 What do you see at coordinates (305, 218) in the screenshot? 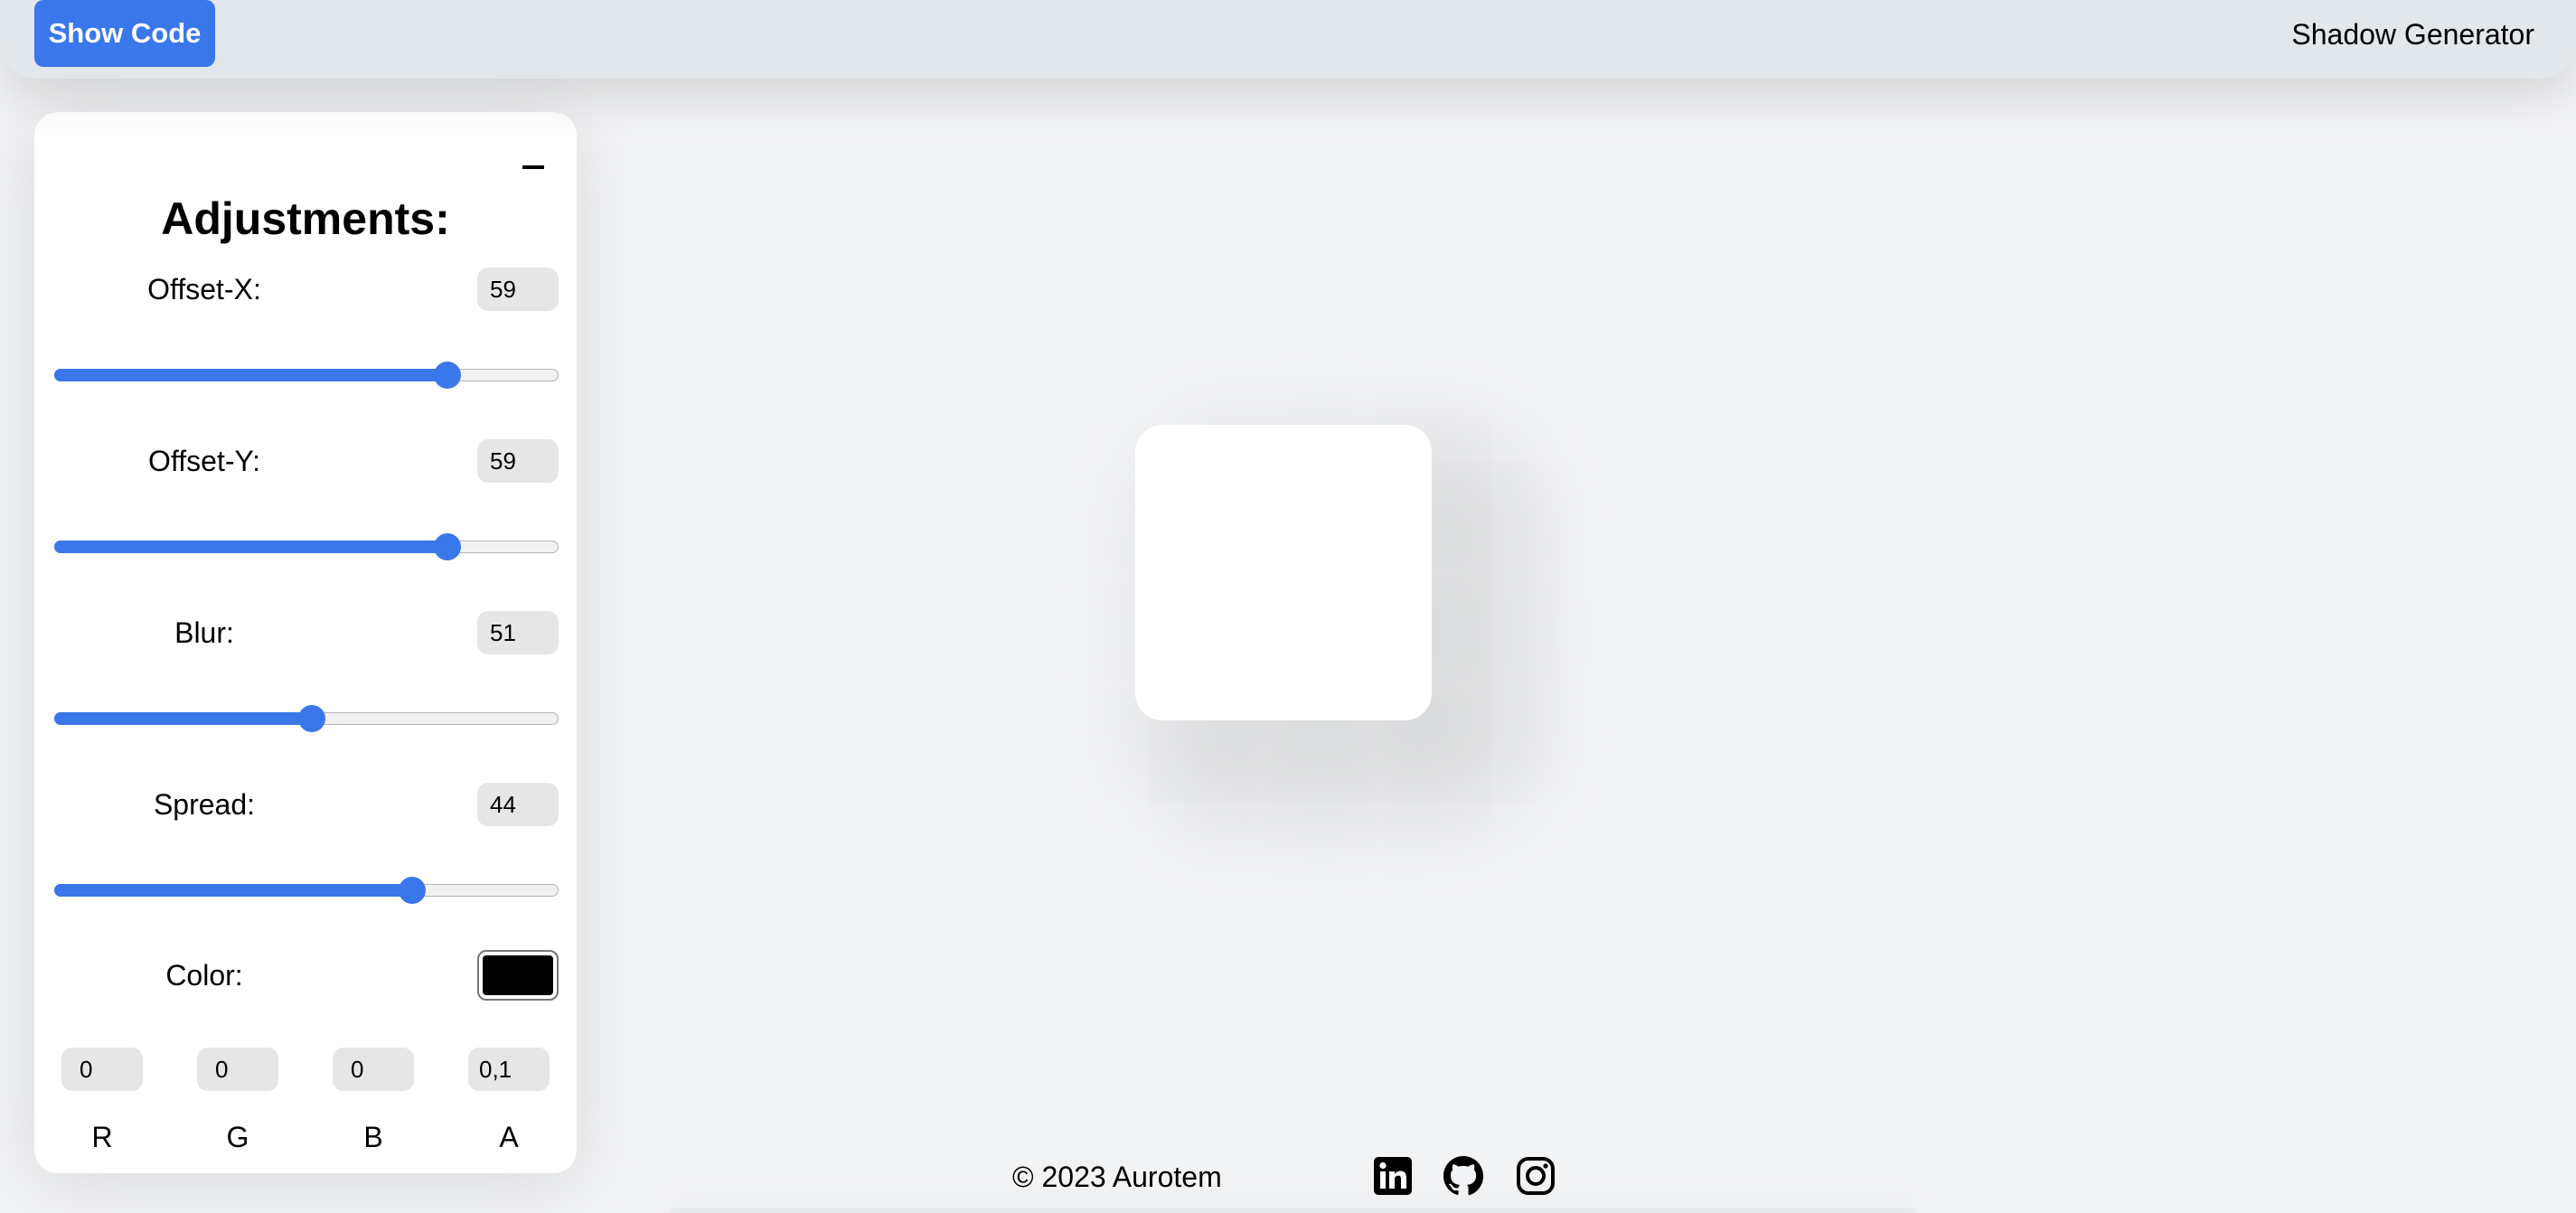
I see `panel-title: Adjustments:` at bounding box center [305, 218].